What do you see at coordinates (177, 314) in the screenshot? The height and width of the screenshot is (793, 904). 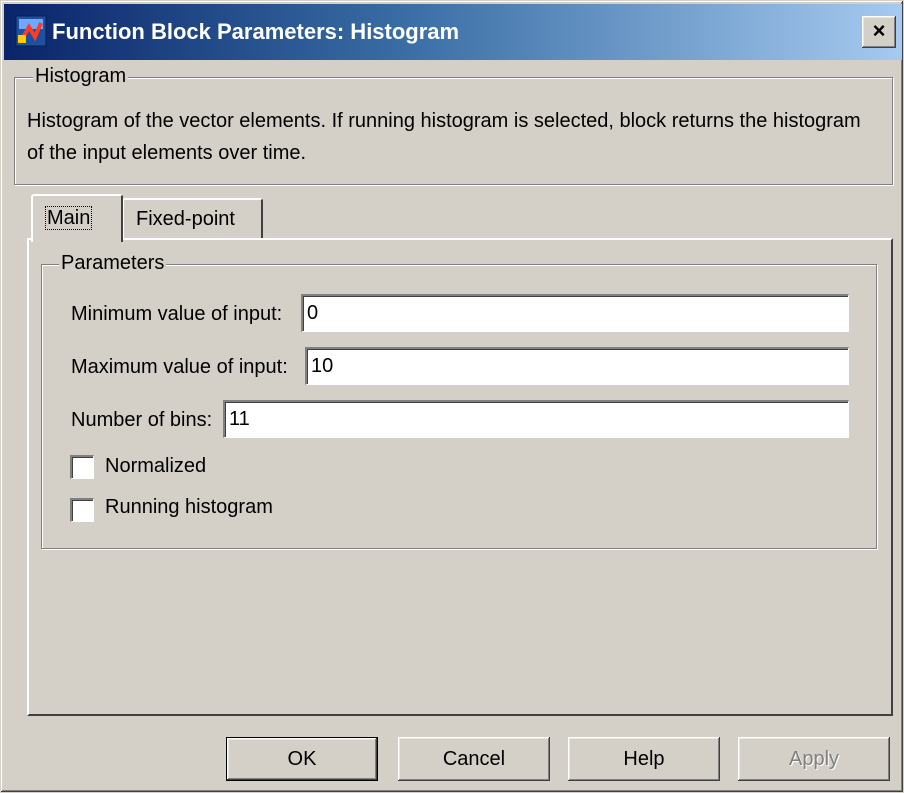 I see `min-value-label: Minimum value of input:` at bounding box center [177, 314].